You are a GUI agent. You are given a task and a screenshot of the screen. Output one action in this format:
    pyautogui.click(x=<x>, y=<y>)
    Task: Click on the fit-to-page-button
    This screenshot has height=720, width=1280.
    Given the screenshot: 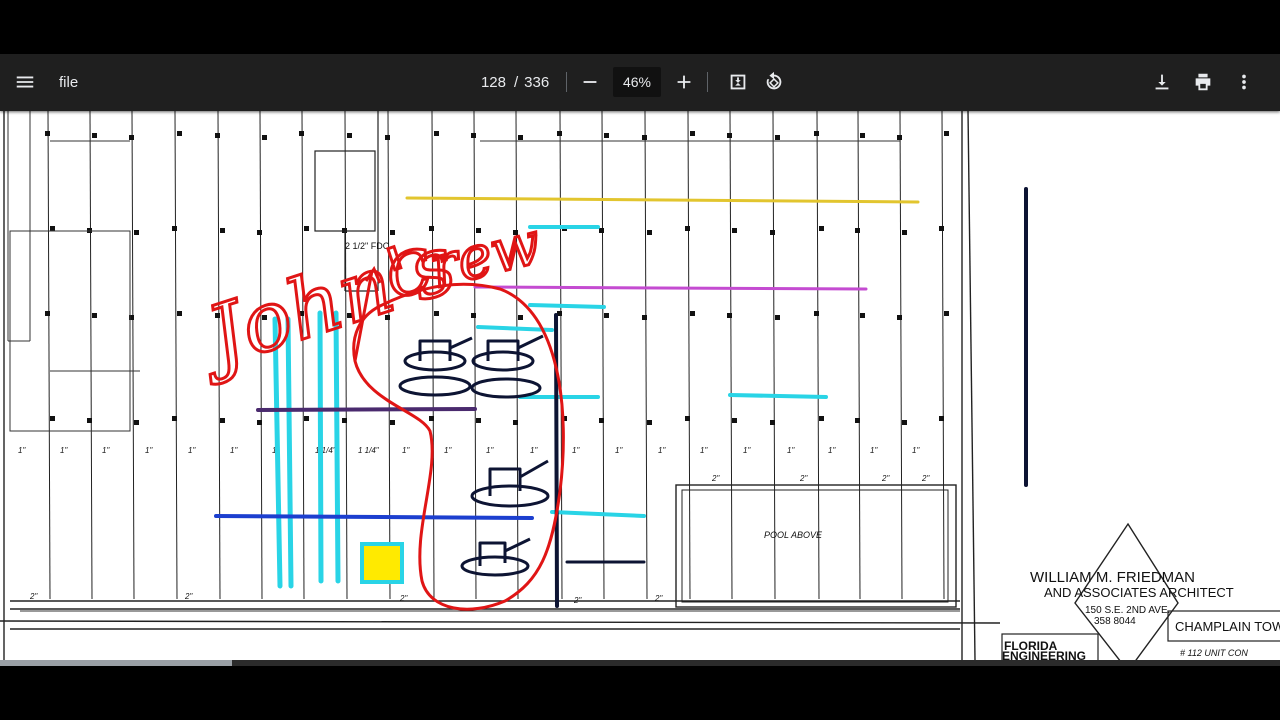 What is the action you would take?
    pyautogui.click(x=738, y=82)
    